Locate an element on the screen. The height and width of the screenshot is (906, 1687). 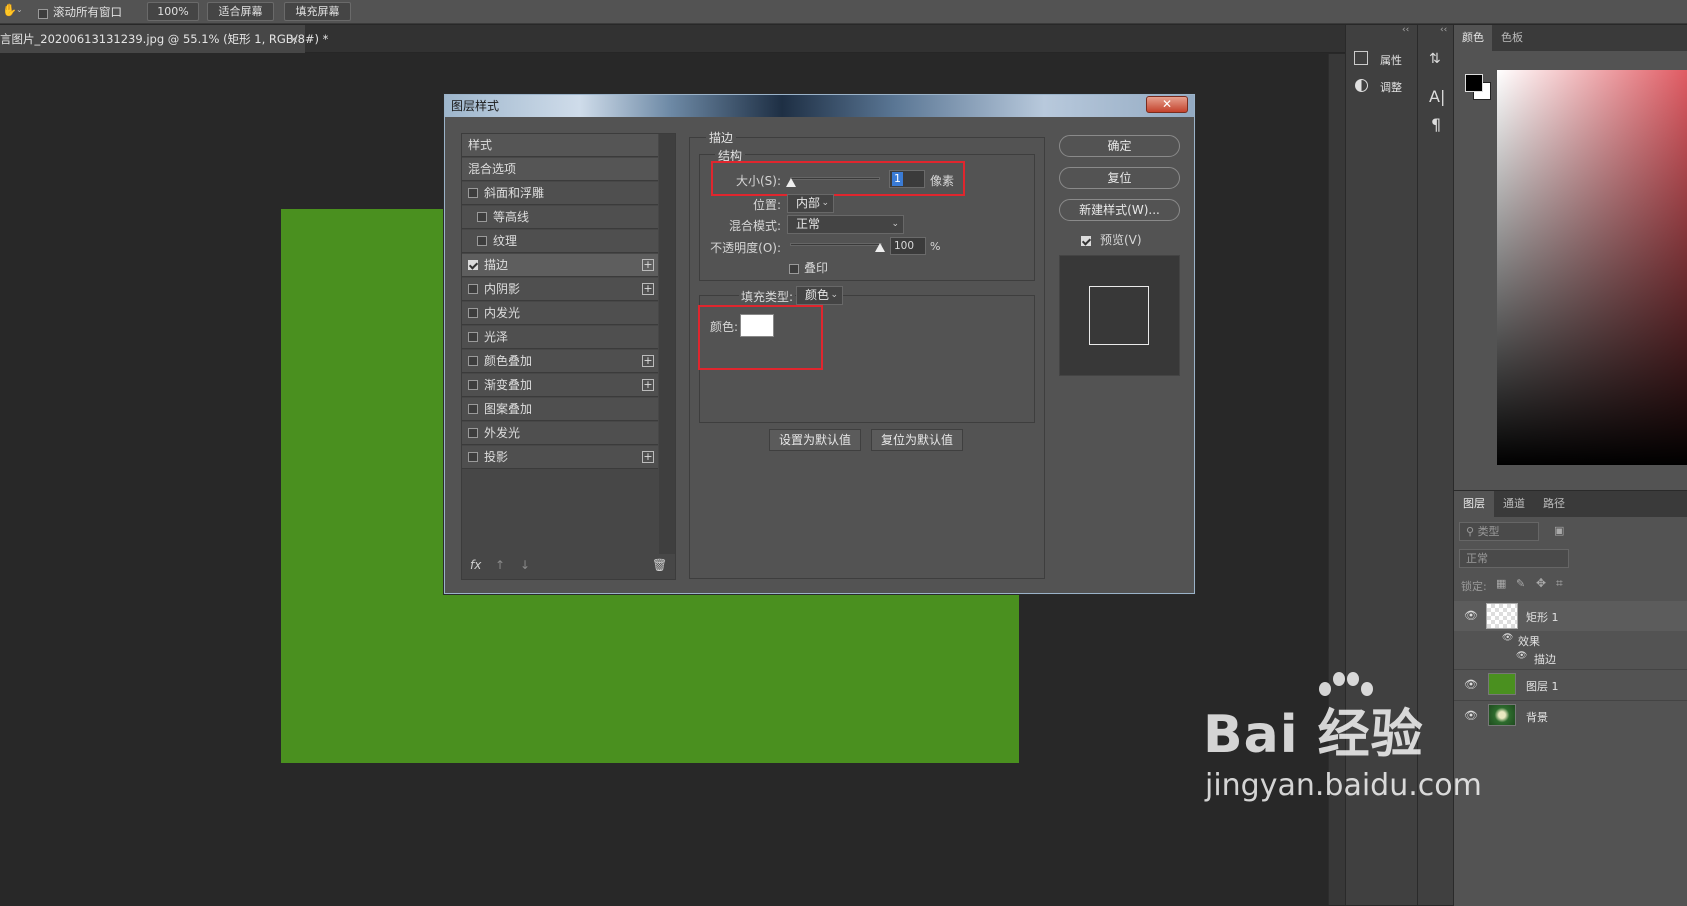
scroll-all-windows-checkbox is located at coordinates (43, 13).